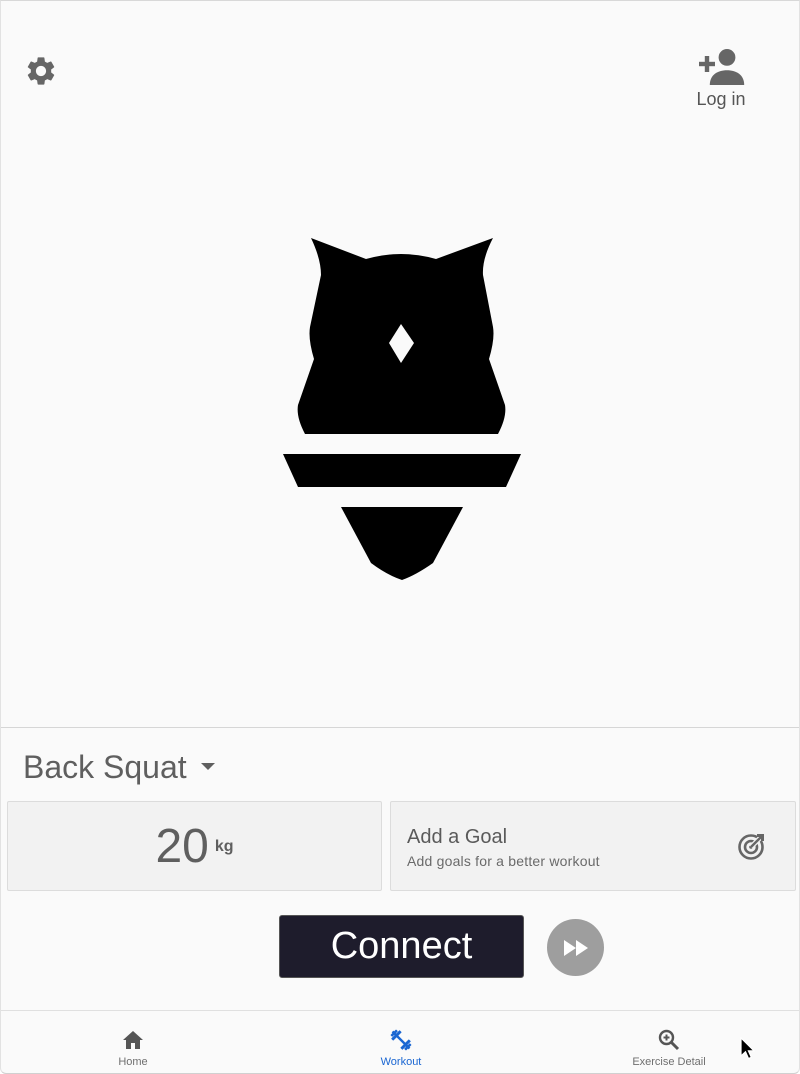 The image size is (800, 1074). I want to click on gear-icon, so click(41, 71).